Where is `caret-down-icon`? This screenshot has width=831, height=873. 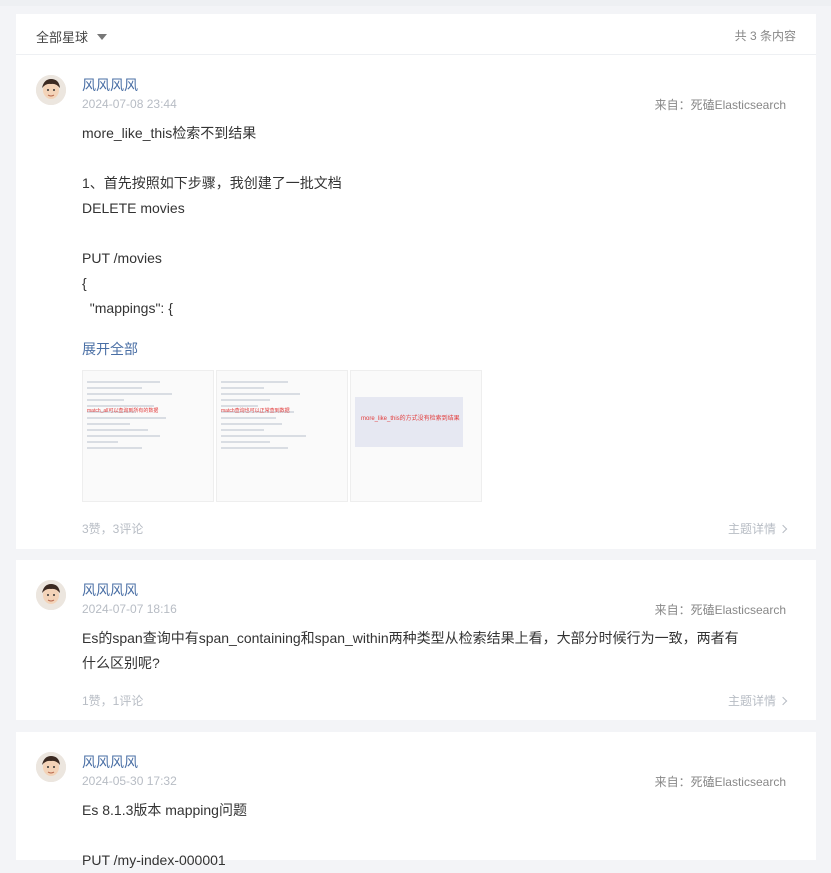 caret-down-icon is located at coordinates (102, 37).